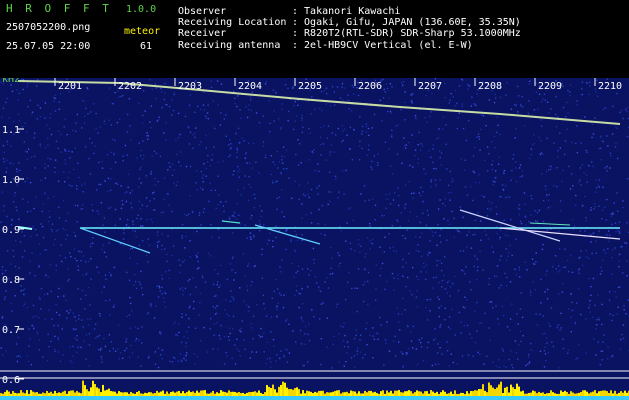 The image size is (629, 400). What do you see at coordinates (48, 27) in the screenshot?
I see `file-name: 2507052200.png` at bounding box center [48, 27].